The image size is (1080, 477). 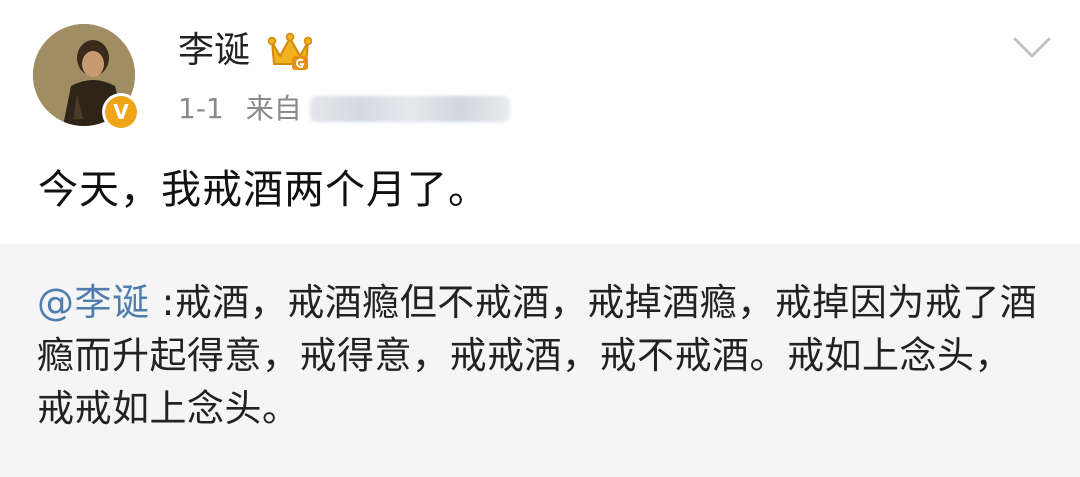 I want to click on post-text: 今天，我戒酒两个月了。, so click(x=263, y=190).